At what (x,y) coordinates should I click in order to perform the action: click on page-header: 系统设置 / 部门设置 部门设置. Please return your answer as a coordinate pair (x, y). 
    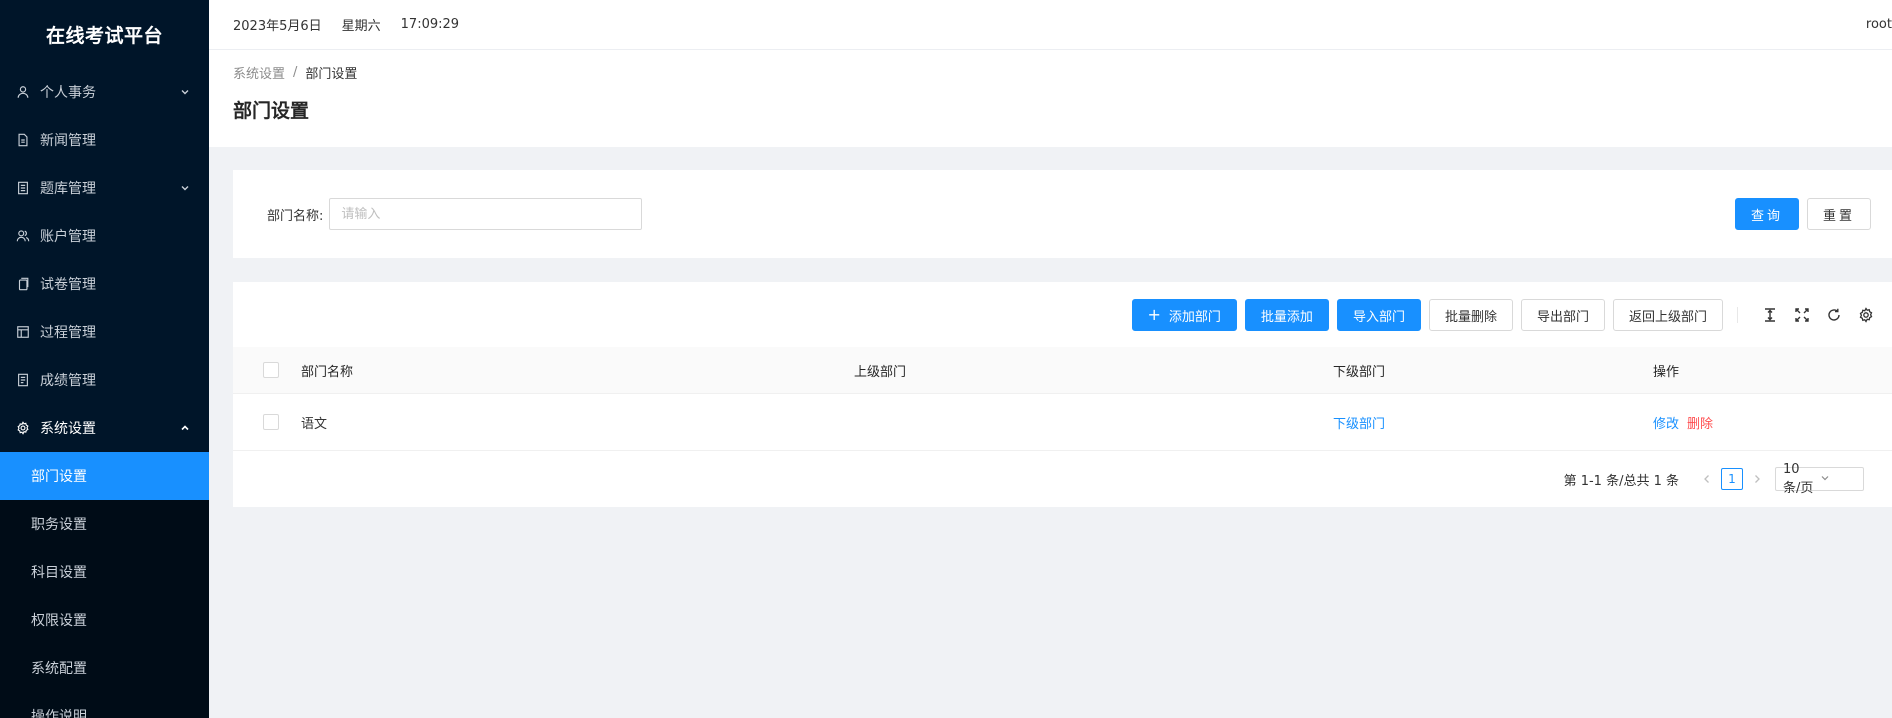
    Looking at the image, I should click on (1050, 98).